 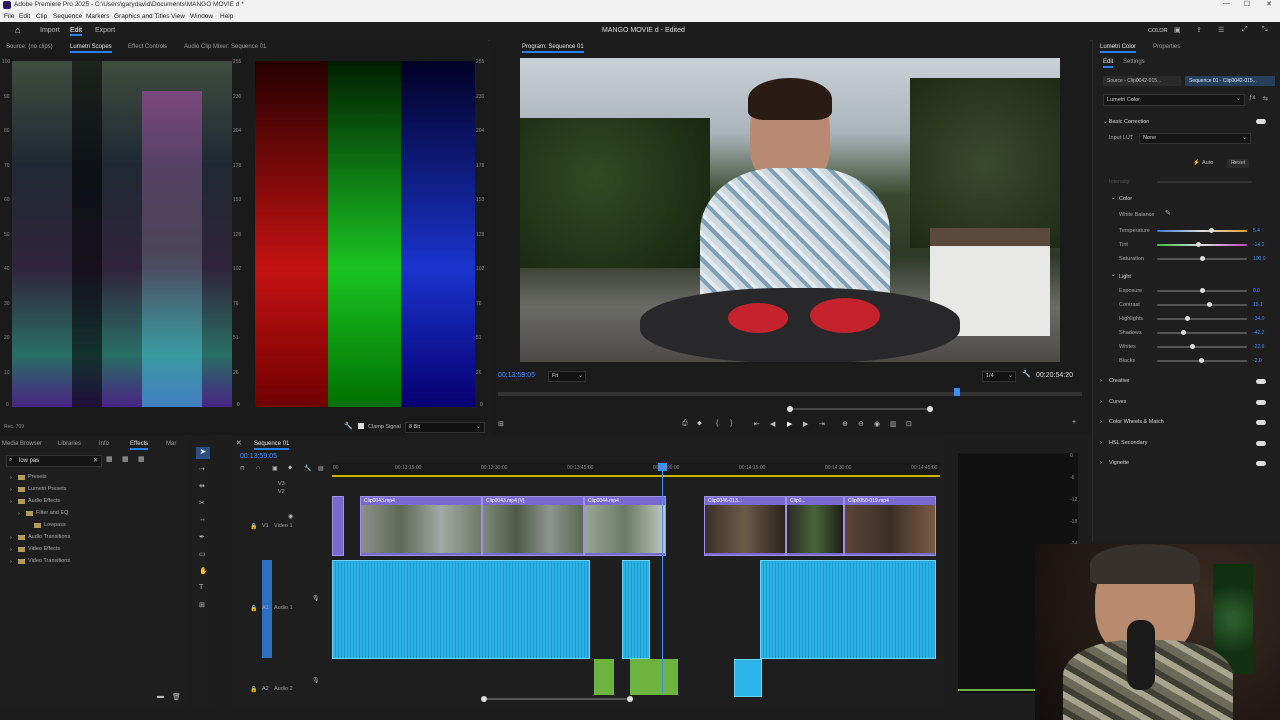 What do you see at coordinates (1265, 98) in the screenshot?
I see `panel-menu-icon: ⇆` at bounding box center [1265, 98].